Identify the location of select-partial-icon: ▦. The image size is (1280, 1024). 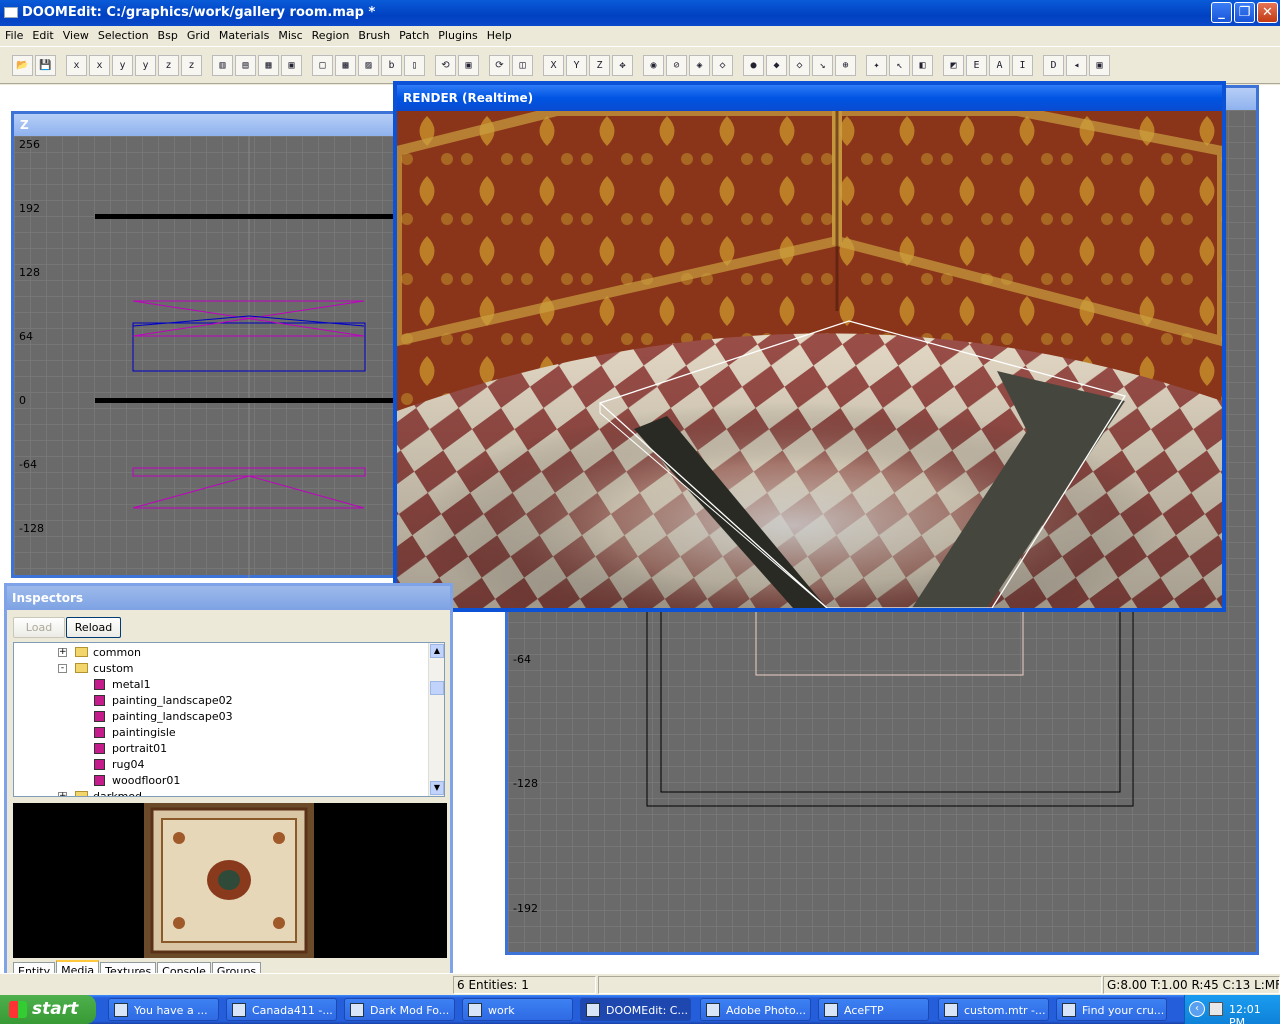
(268, 65).